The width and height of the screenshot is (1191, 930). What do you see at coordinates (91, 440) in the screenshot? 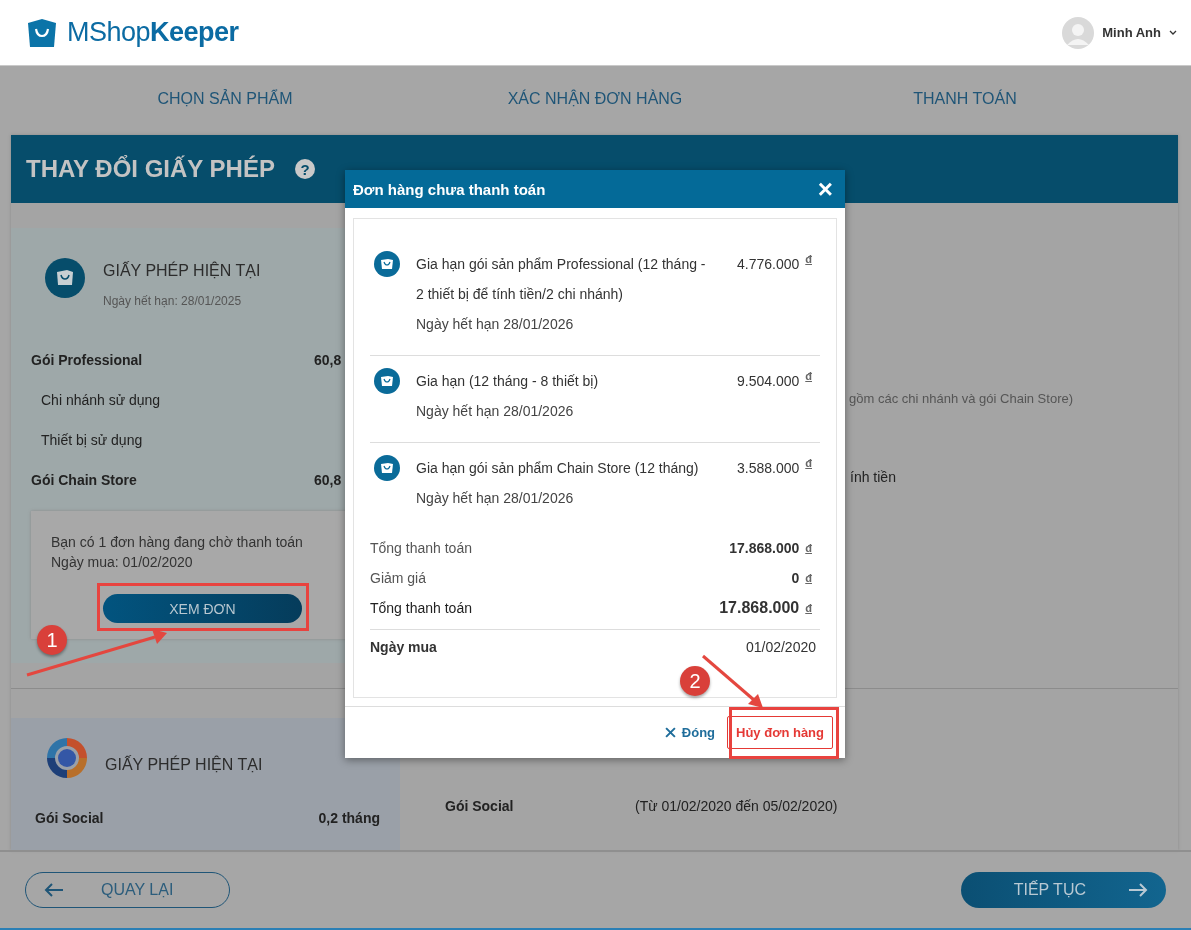
I see `plan-label: Thiết bị sử dụng` at bounding box center [91, 440].